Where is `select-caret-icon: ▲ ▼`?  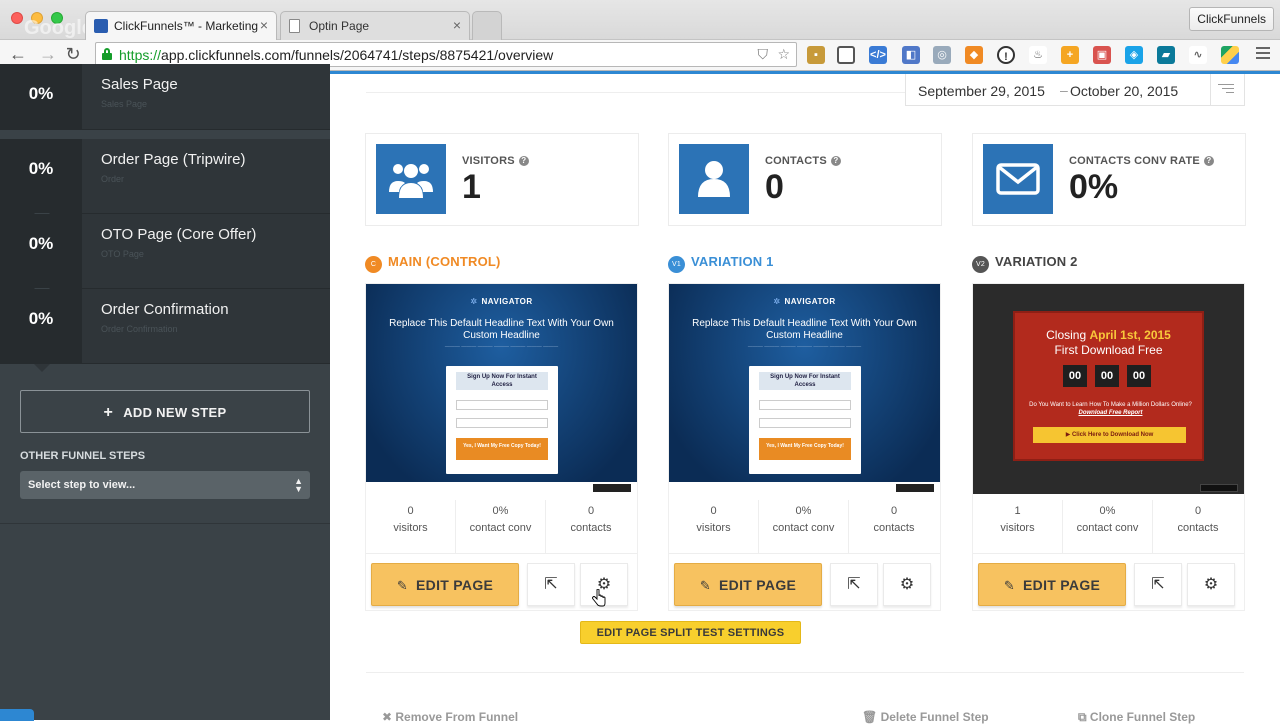 select-caret-icon: ▲ ▼ is located at coordinates (298, 485).